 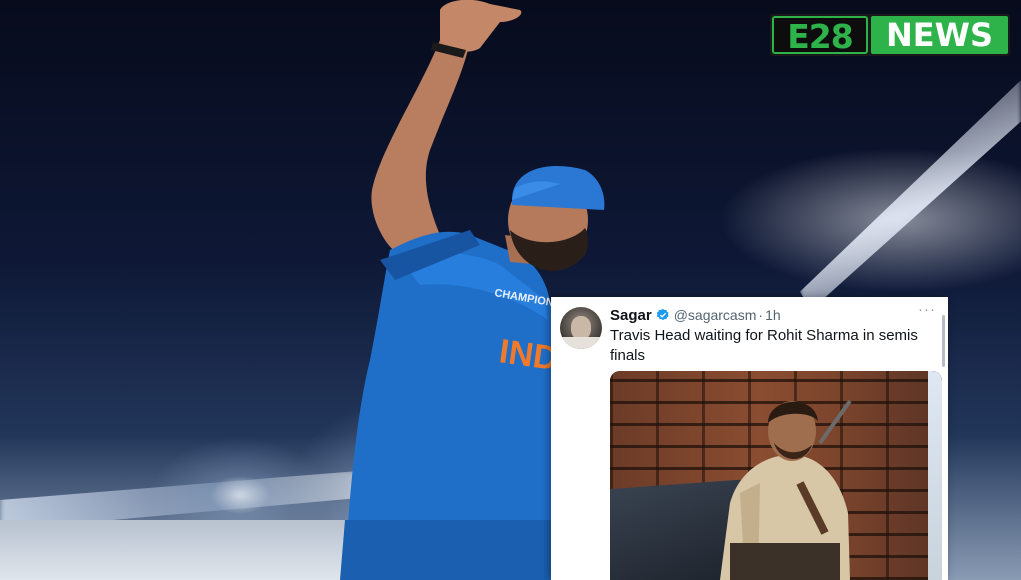 I want to click on tweet-media-image, so click(x=776, y=475).